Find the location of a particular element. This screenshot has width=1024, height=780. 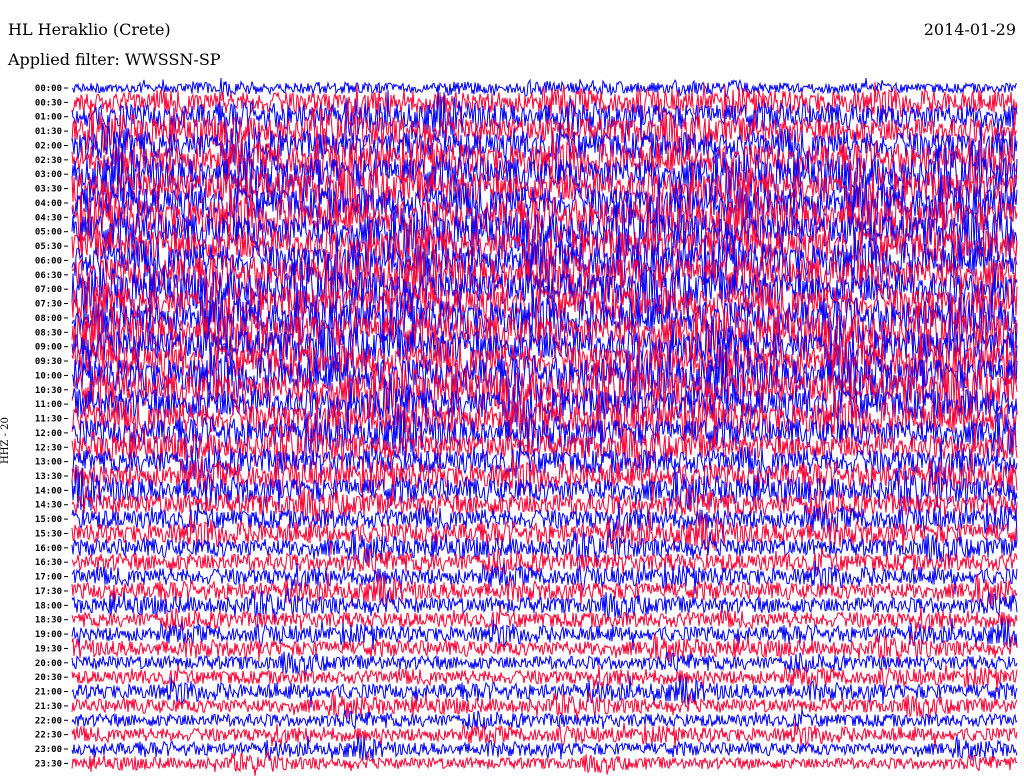

time-tick-label: 22:30 is located at coordinates (48, 736).